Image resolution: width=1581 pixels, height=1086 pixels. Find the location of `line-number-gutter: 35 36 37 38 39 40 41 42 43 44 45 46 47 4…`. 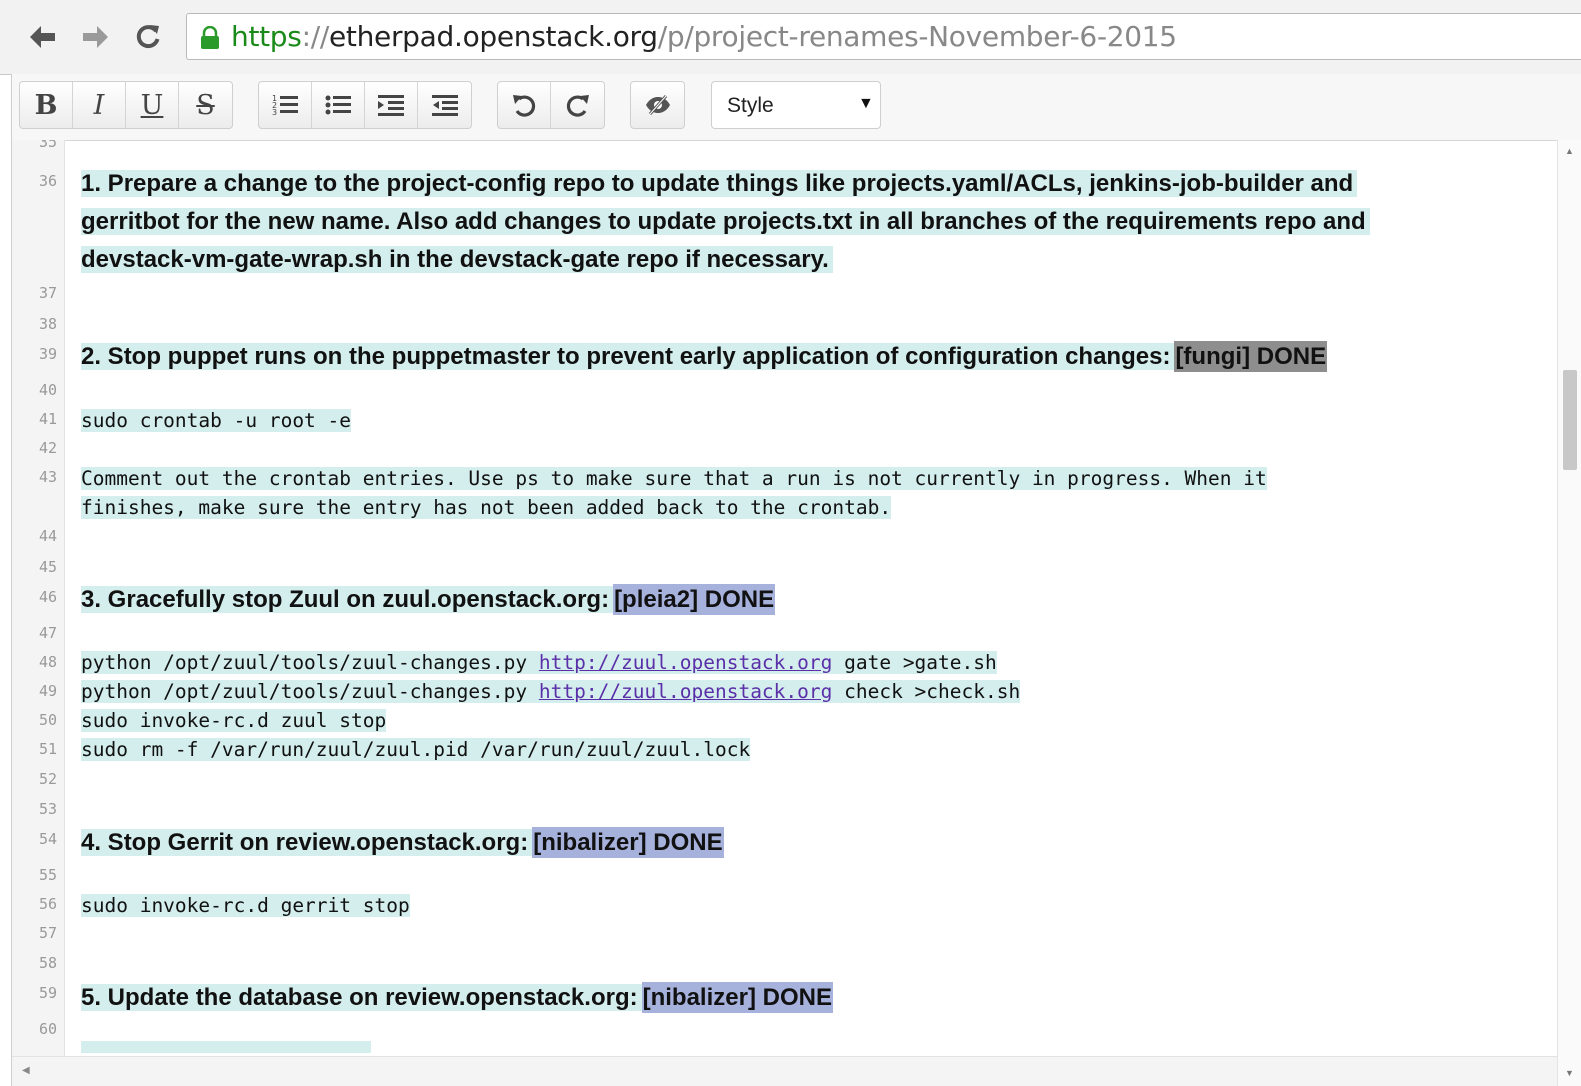

line-number-gutter: 35 36 37 38 39 40 41 42 43 44 45 46 47 4… is located at coordinates (38, 613).